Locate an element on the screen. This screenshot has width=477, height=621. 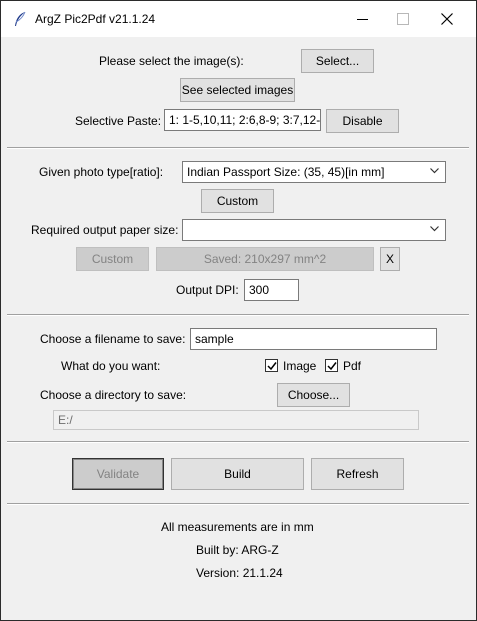
window-title: ArgZ Pic2Pdf v21.1.24 is located at coordinates (95, 19).